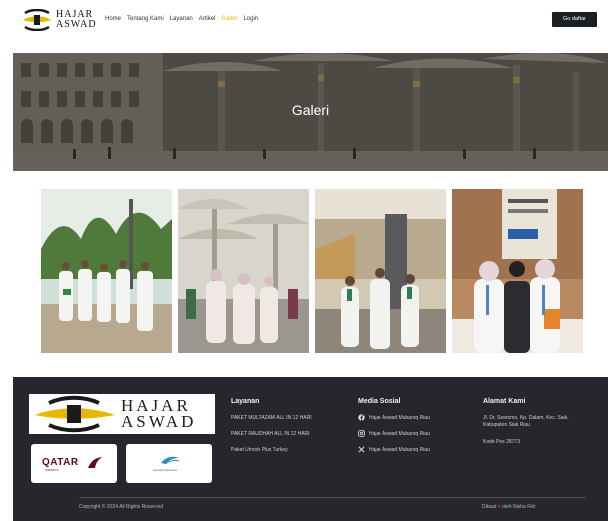 This screenshot has width=608, height=521. Describe the element at coordinates (574, 19) in the screenshot. I see `register-button: Go daftar` at that location.